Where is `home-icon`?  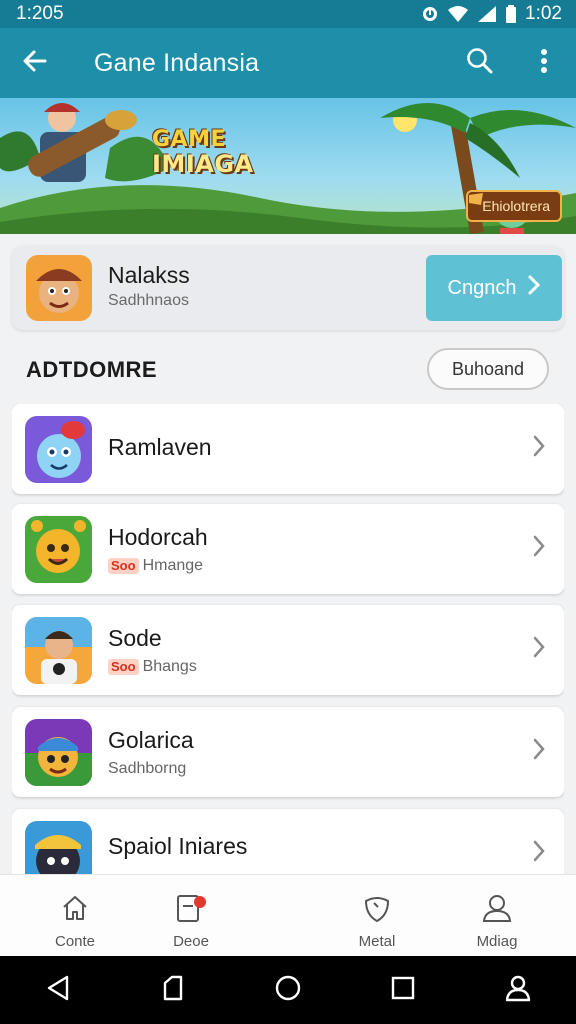
home-icon is located at coordinates (75, 910).